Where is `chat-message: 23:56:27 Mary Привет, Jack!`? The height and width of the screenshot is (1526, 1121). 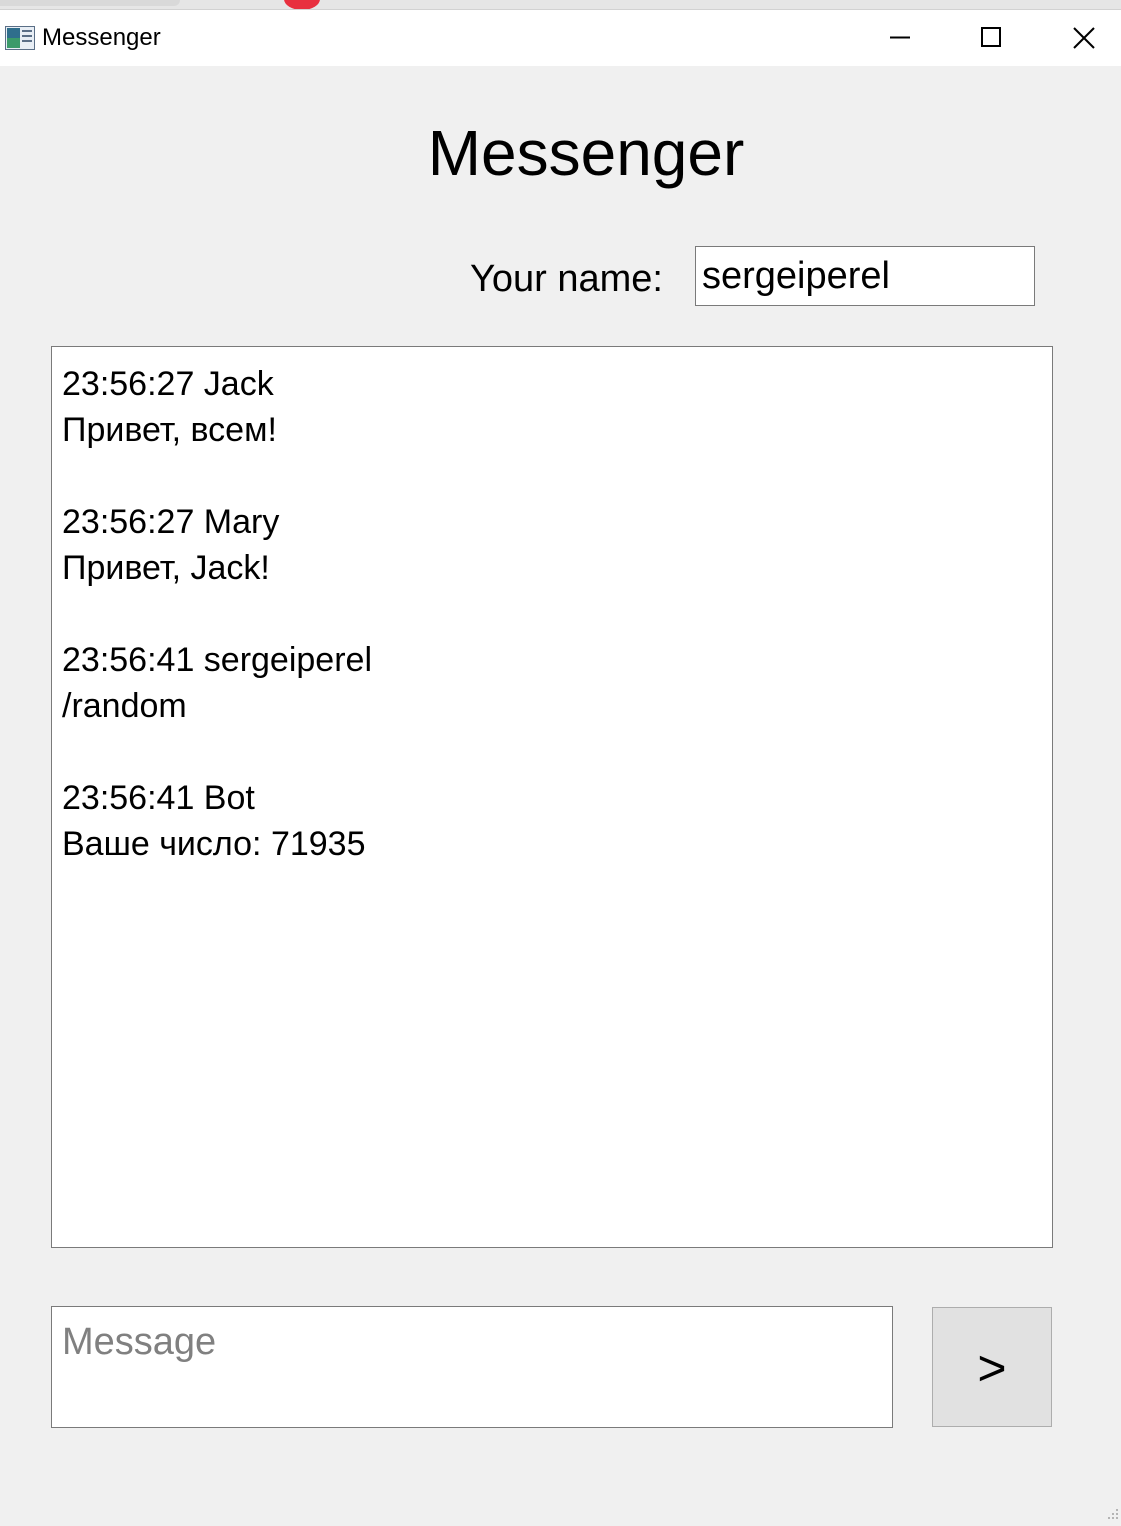
chat-message: 23:56:27 Mary Привет, Jack! is located at coordinates (552, 545).